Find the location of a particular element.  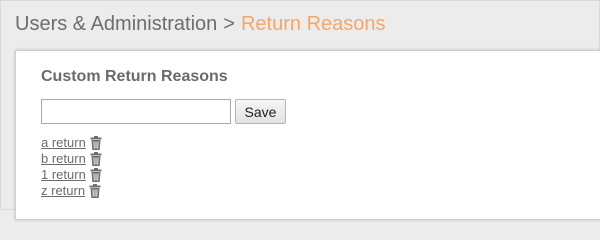

list-item: z return is located at coordinates (71, 191).